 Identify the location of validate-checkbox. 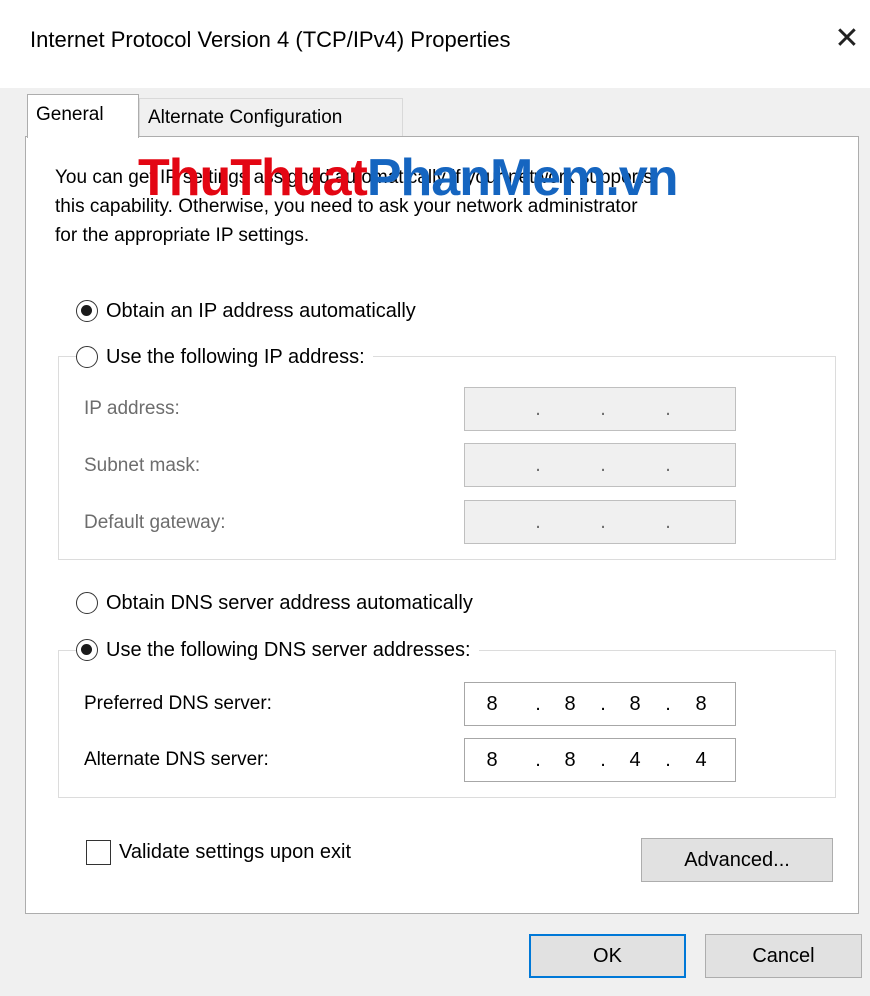
(98, 852).